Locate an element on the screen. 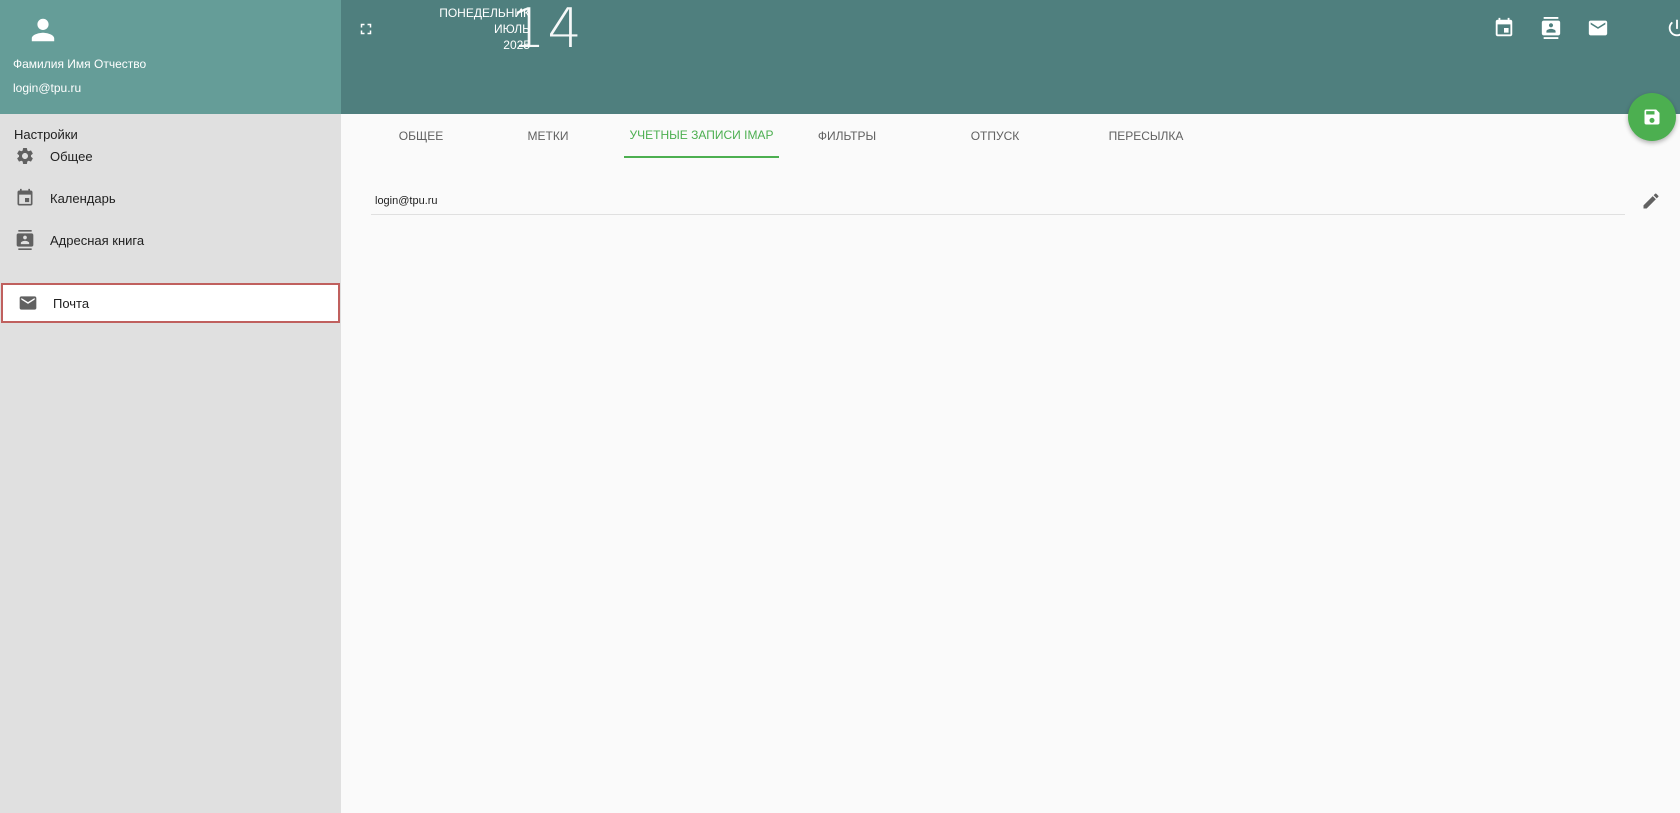  sidebar-item-label: Почта is located at coordinates (71, 303).